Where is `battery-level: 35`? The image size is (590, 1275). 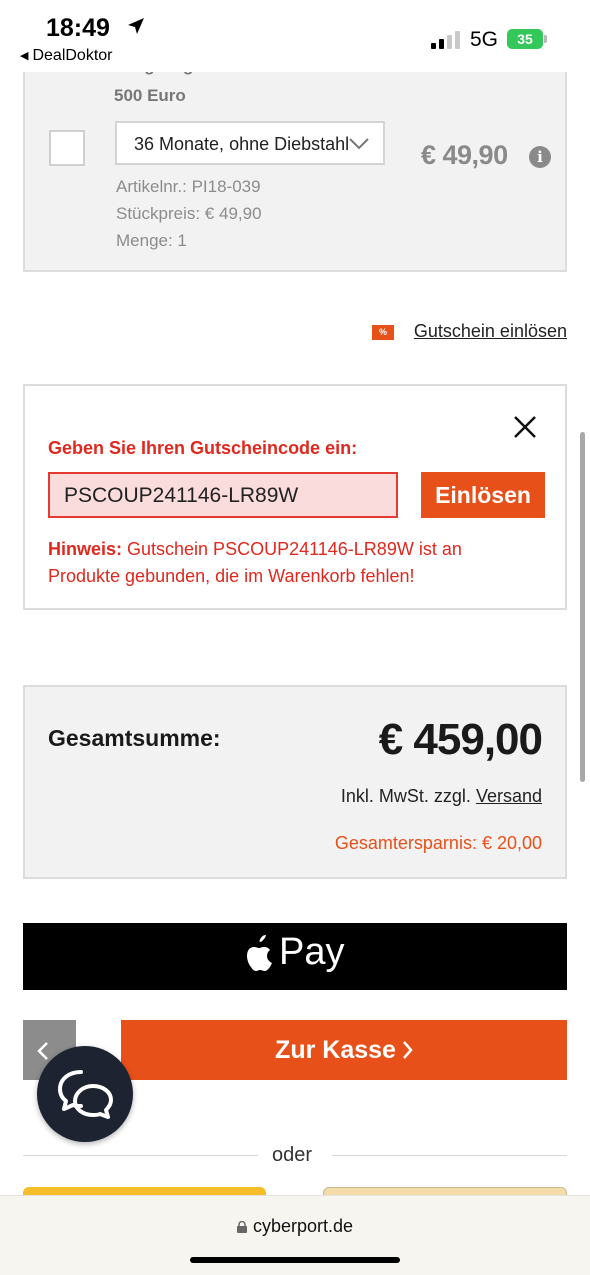
battery-level: 35 is located at coordinates (525, 39).